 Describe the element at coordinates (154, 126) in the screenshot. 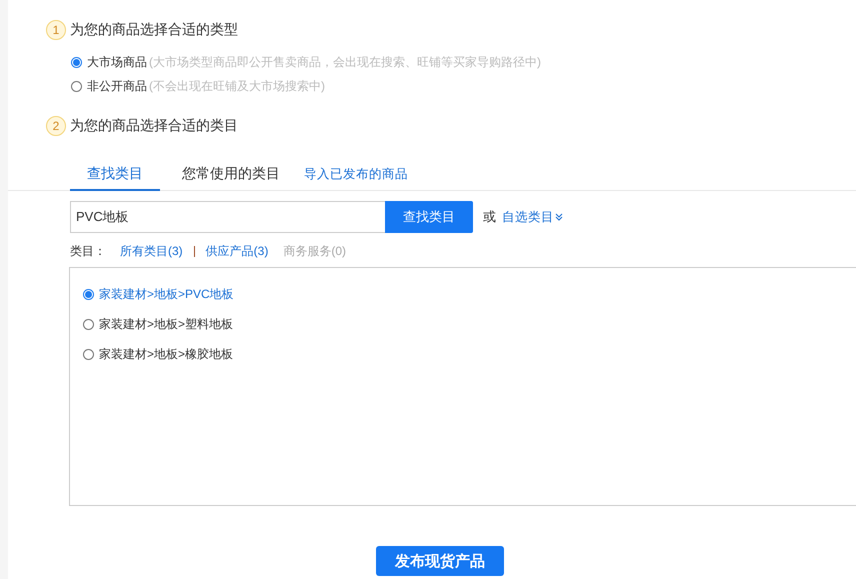

I see `step-title: 为您的商品选择合适的类目` at that location.